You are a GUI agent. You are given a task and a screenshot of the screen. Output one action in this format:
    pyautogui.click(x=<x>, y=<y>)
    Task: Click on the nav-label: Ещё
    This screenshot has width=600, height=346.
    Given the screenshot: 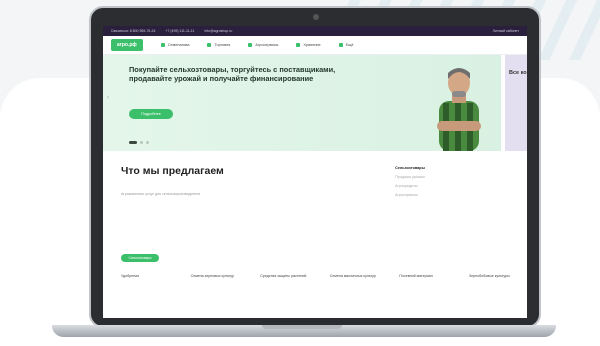 What is the action you would take?
    pyautogui.click(x=349, y=45)
    